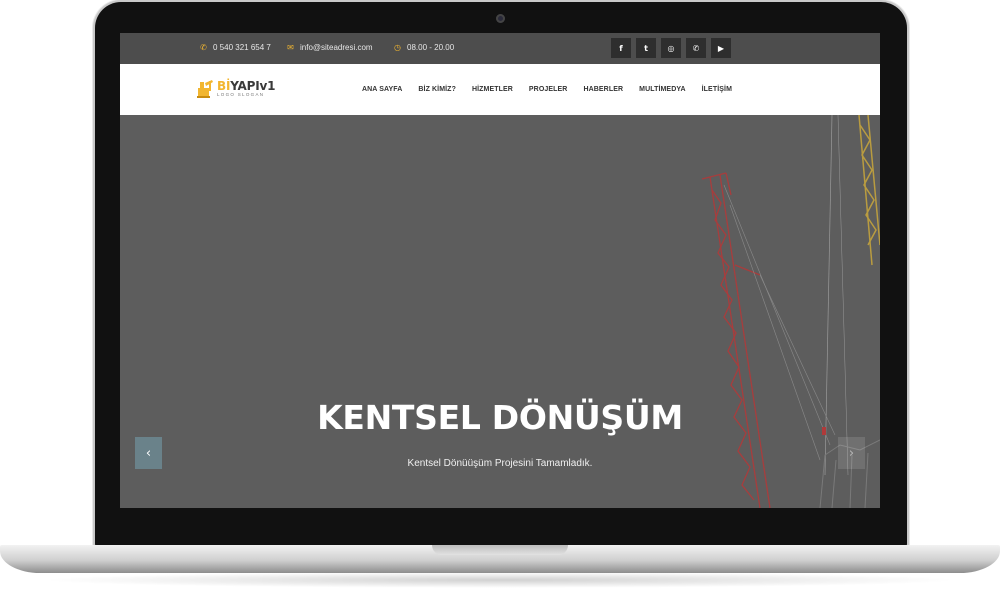  I want to click on phone-contact: ✆ 0 540 321 654 7, so click(235, 47).